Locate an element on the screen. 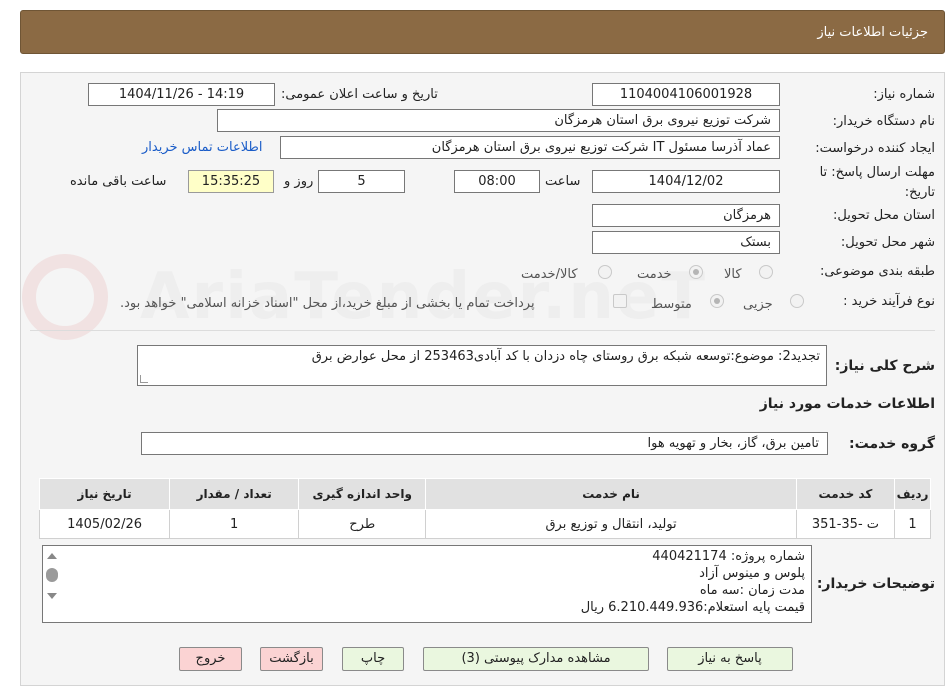 The width and height of the screenshot is (951, 691). deadline-time-field: 08:00 is located at coordinates (497, 181).